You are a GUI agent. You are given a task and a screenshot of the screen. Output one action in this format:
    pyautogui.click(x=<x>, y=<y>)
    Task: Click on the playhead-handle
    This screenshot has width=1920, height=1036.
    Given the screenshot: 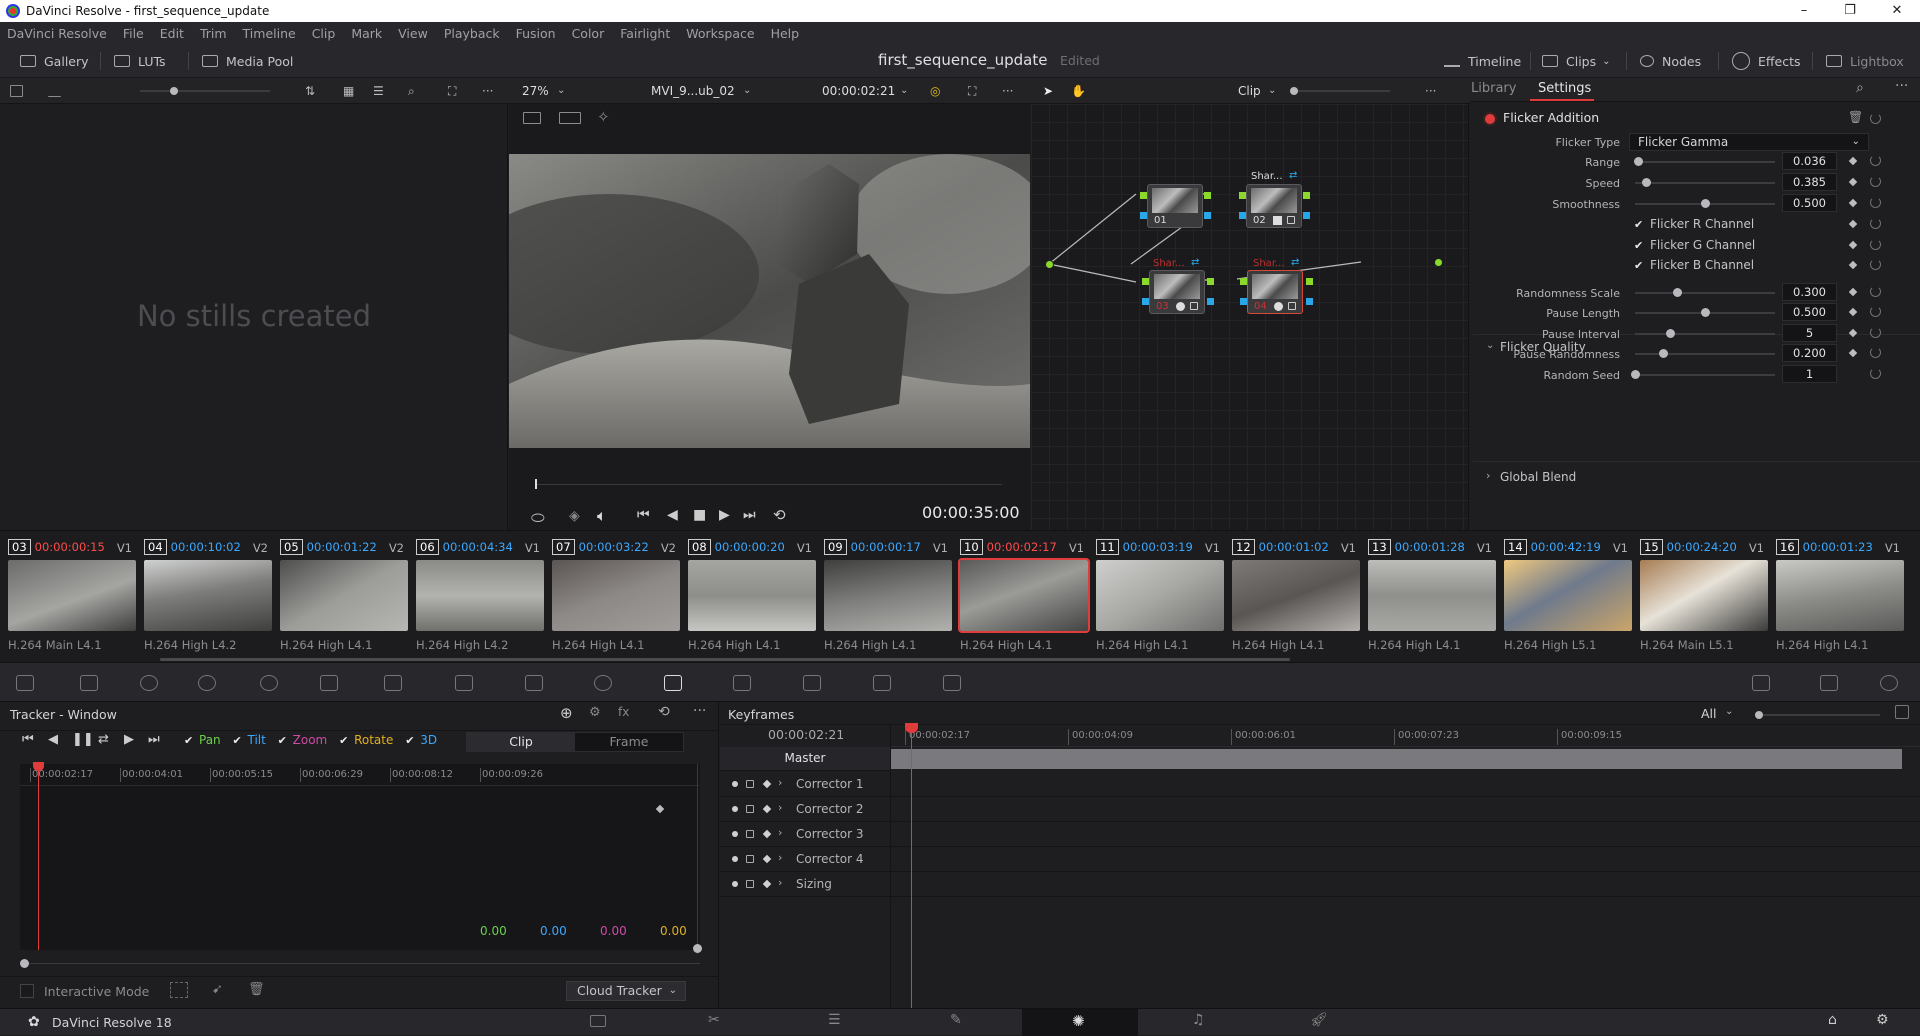 What is the action you would take?
    pyautogui.click(x=38, y=766)
    